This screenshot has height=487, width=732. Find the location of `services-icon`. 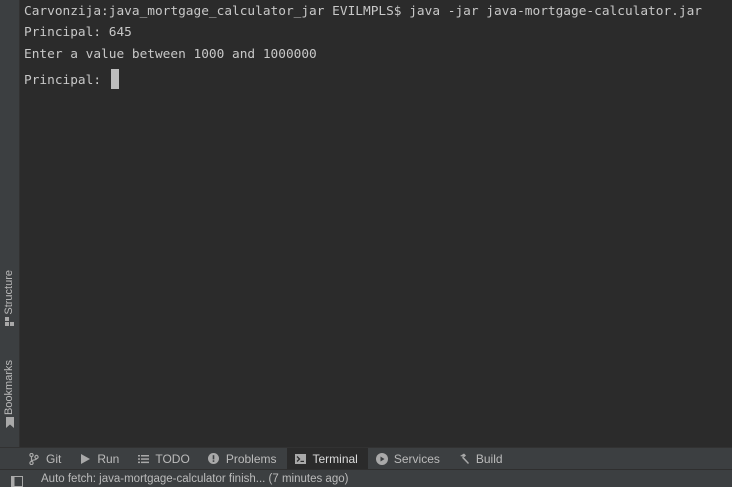

services-icon is located at coordinates (381, 458).